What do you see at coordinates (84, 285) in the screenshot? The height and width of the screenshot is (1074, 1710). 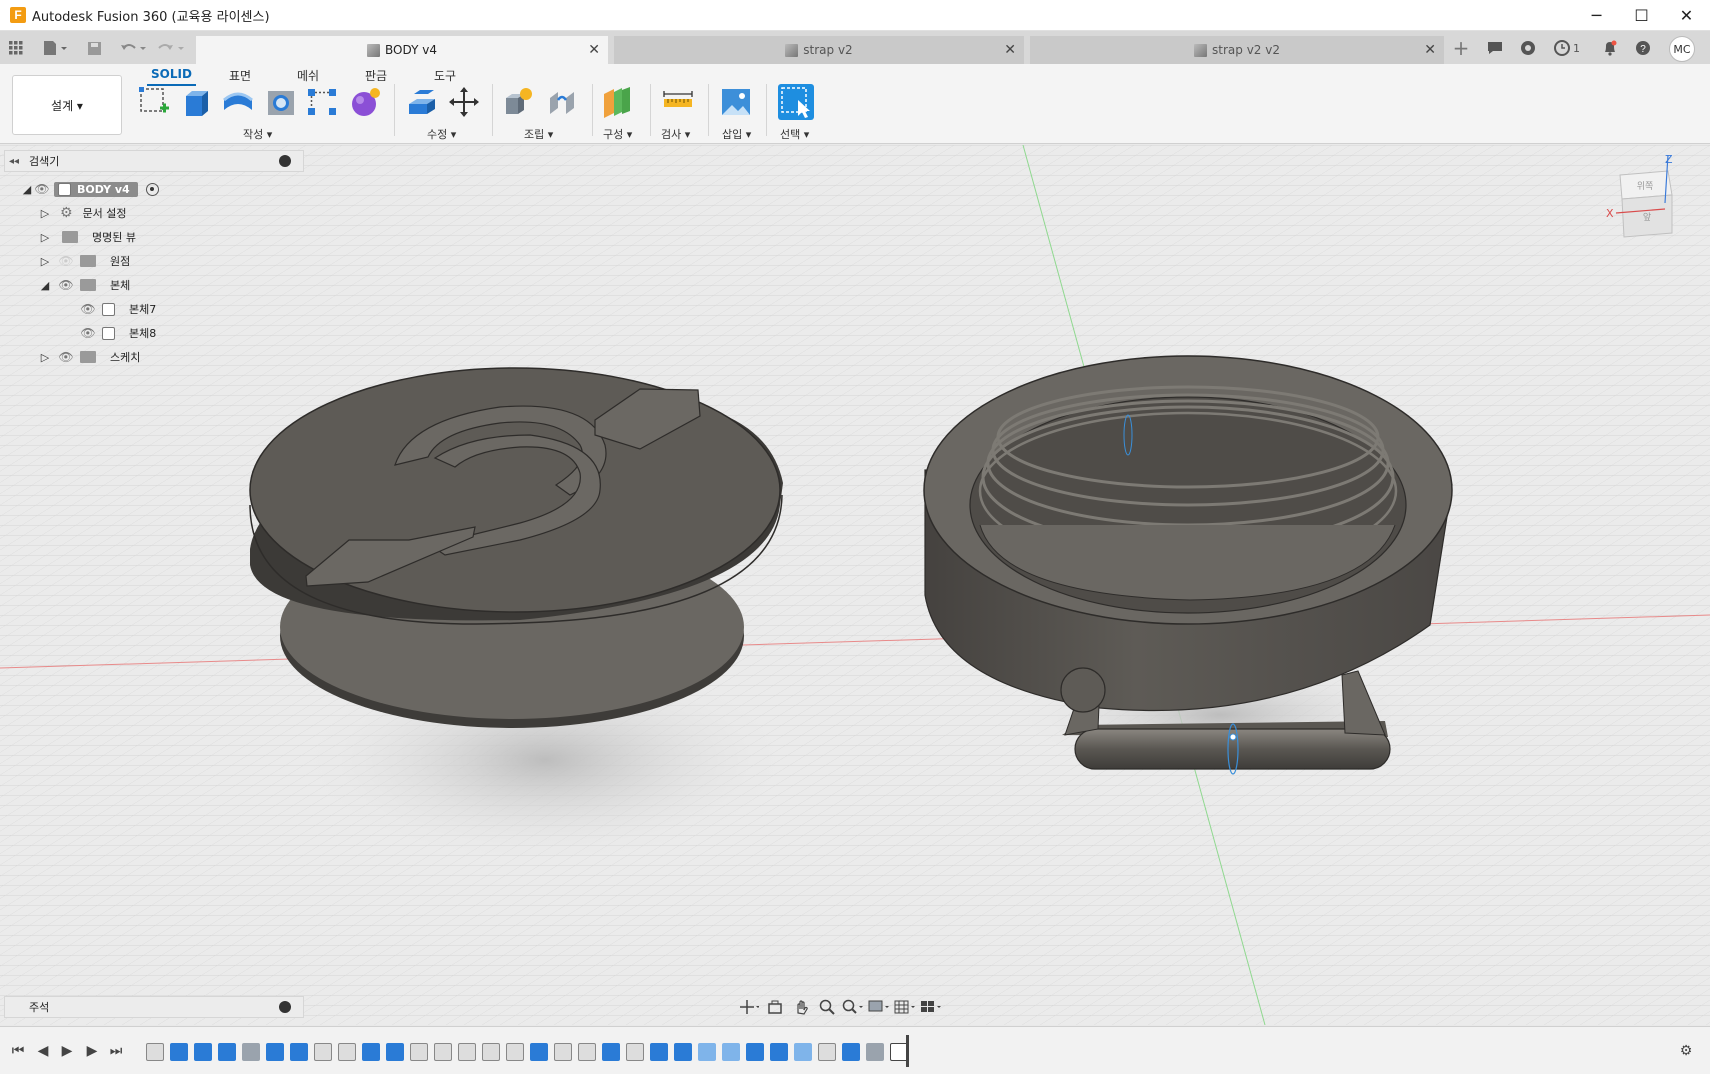 I see `browser-item-bodies: ◢ 👁 본체` at bounding box center [84, 285].